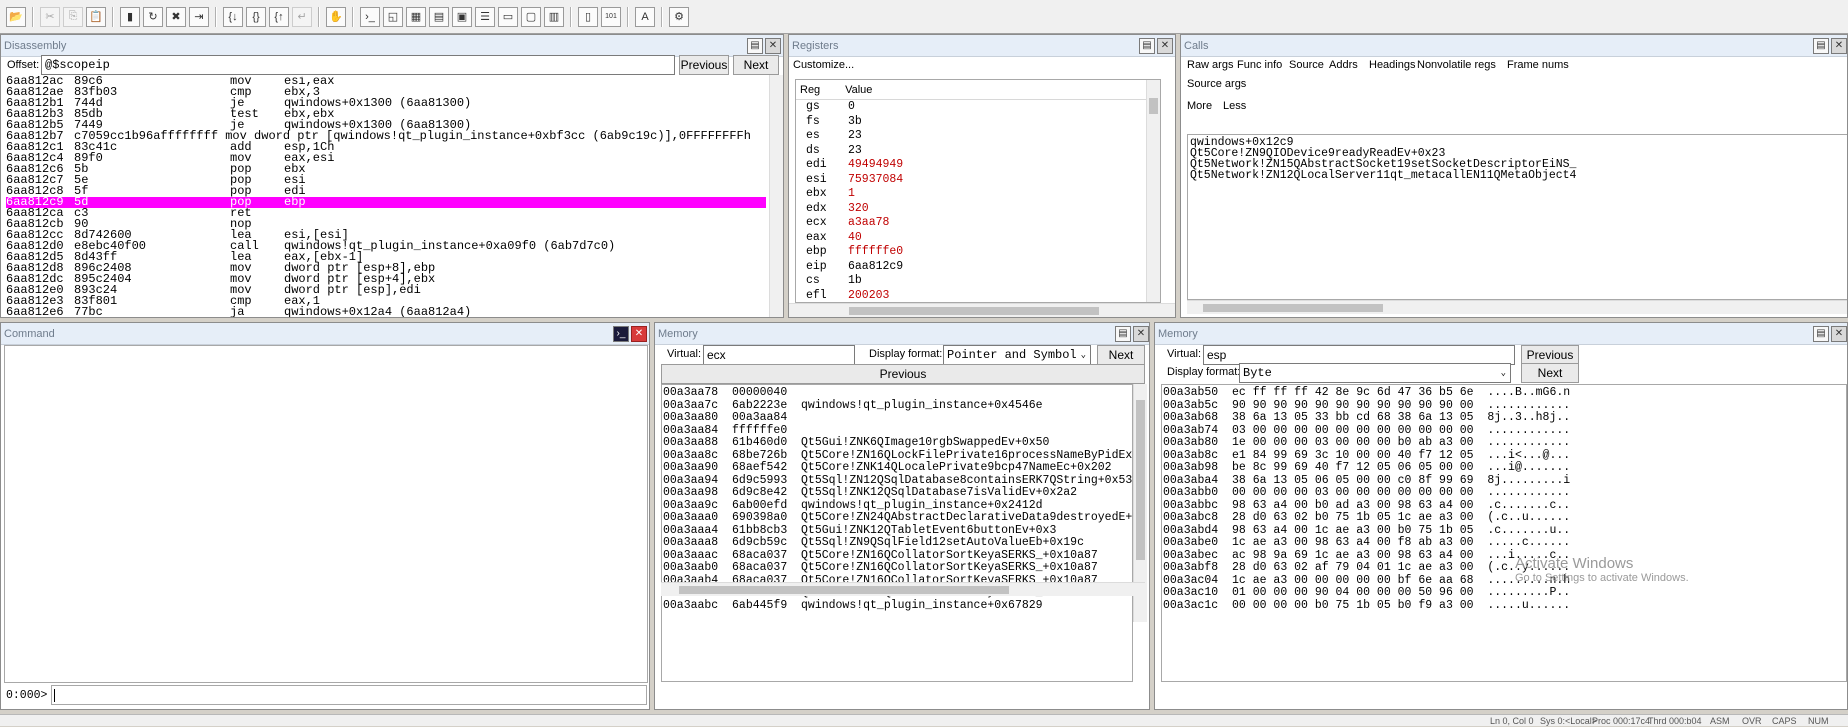 This screenshot has height=727, width=1848. I want to click on current-instruction-row: 6aa812c9 5d pop ebp, so click(386, 202).